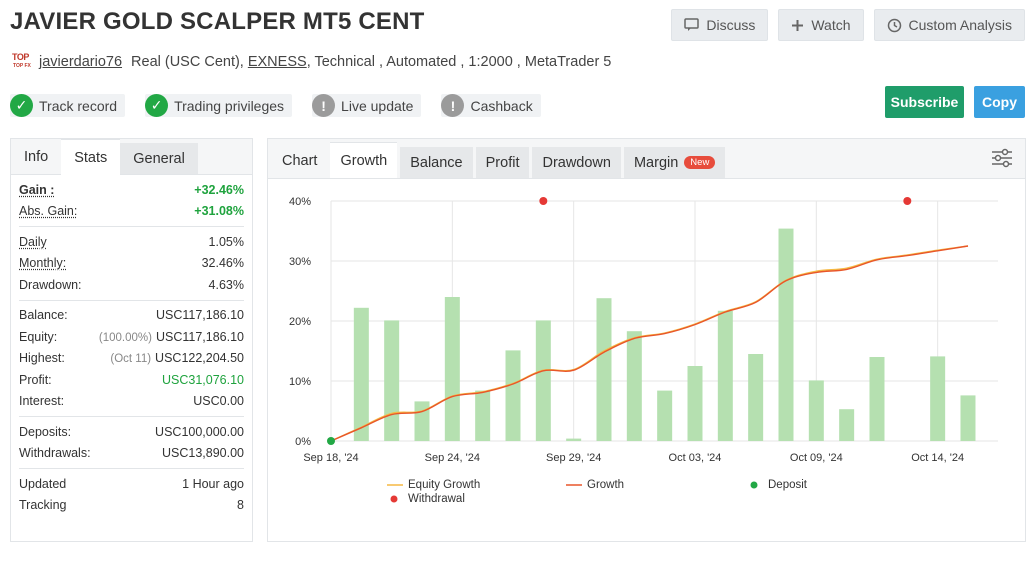 The height and width of the screenshot is (562, 1034). What do you see at coordinates (131, 285) in the screenshot?
I see `stat-row-drawdown: Drawdown: 4.63%` at bounding box center [131, 285].